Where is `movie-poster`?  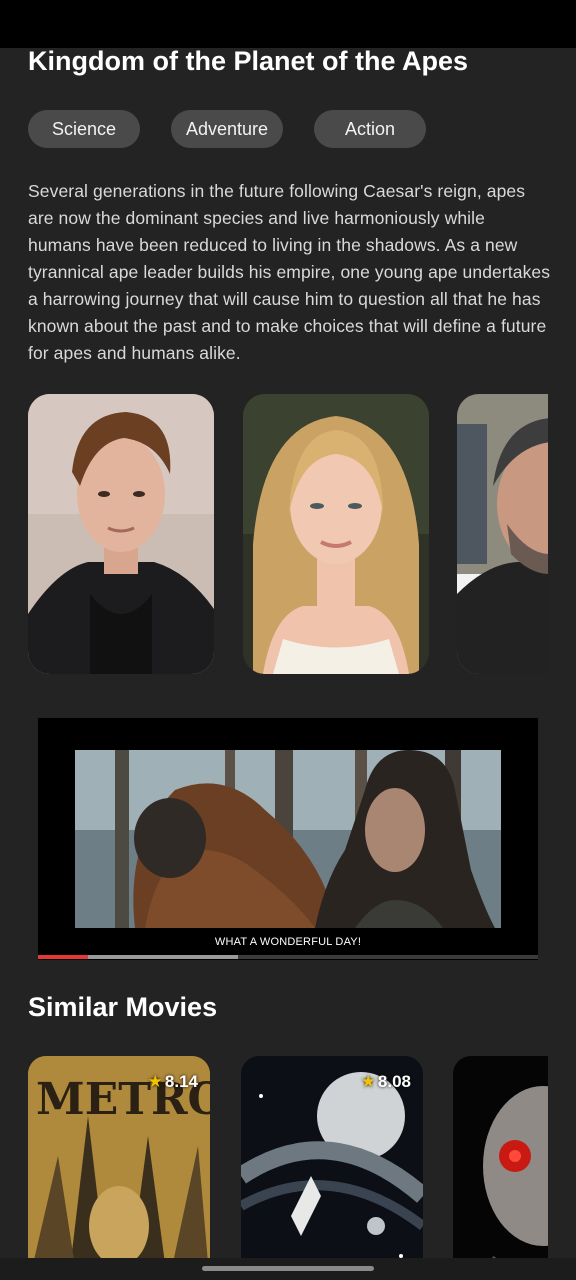 movie-poster is located at coordinates (500, 1158).